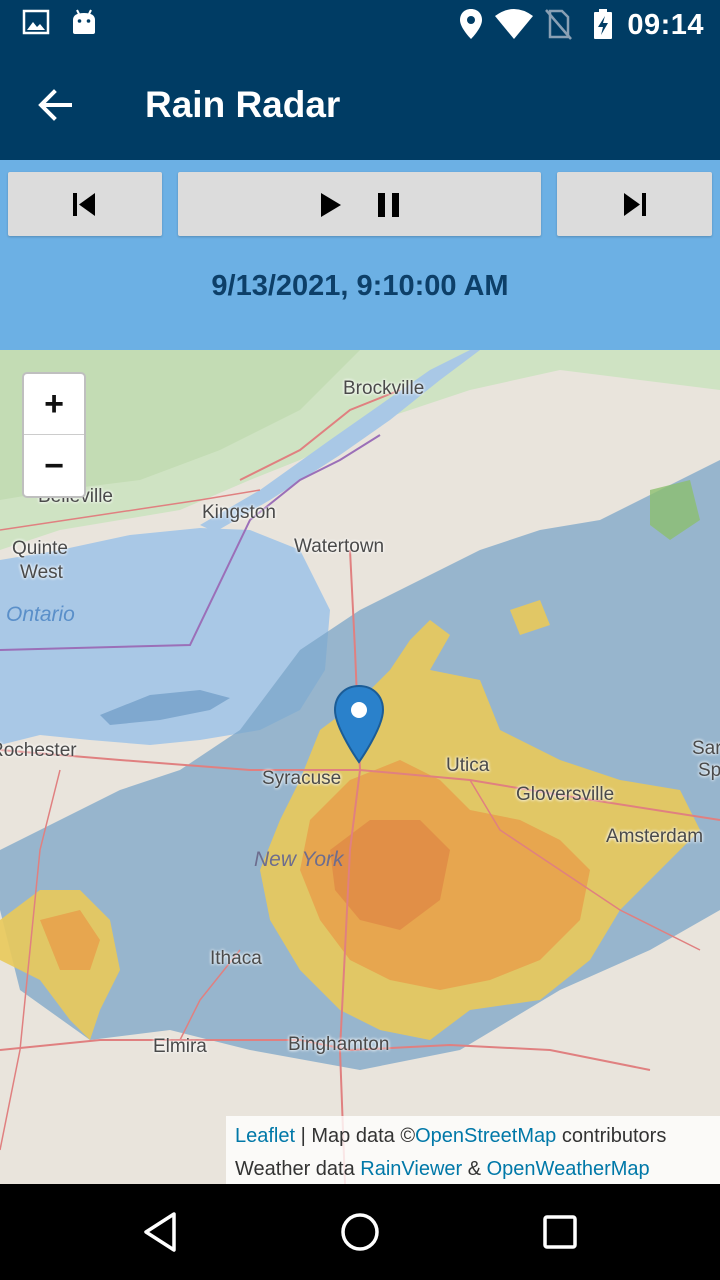  I want to click on system-nav-bar, so click(360, 1232).